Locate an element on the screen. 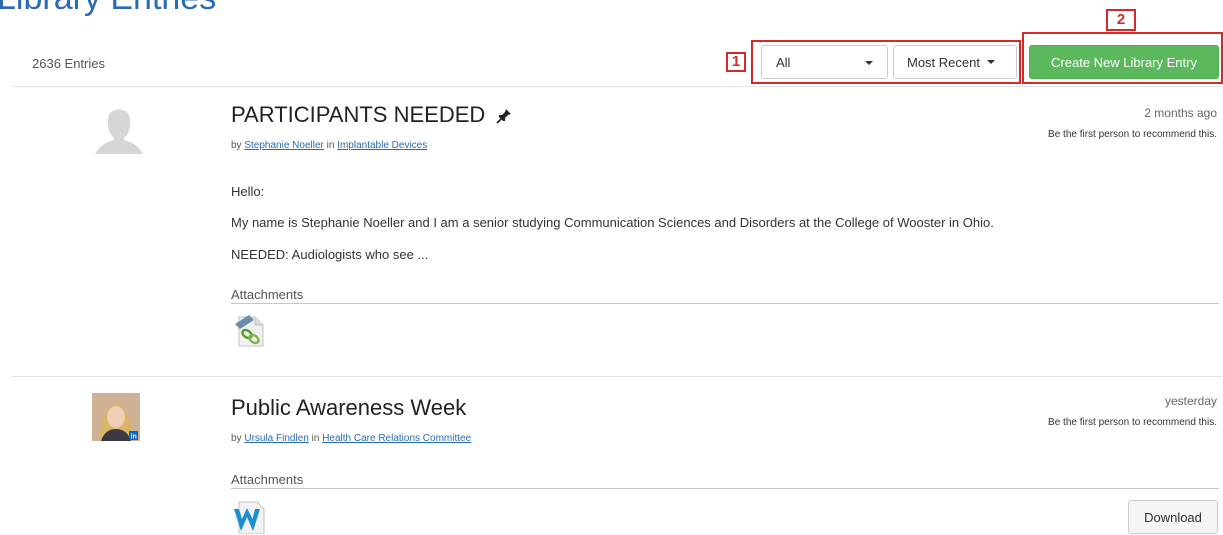  entry-title-text: PARTICIPANTS NEEDED is located at coordinates (358, 114).